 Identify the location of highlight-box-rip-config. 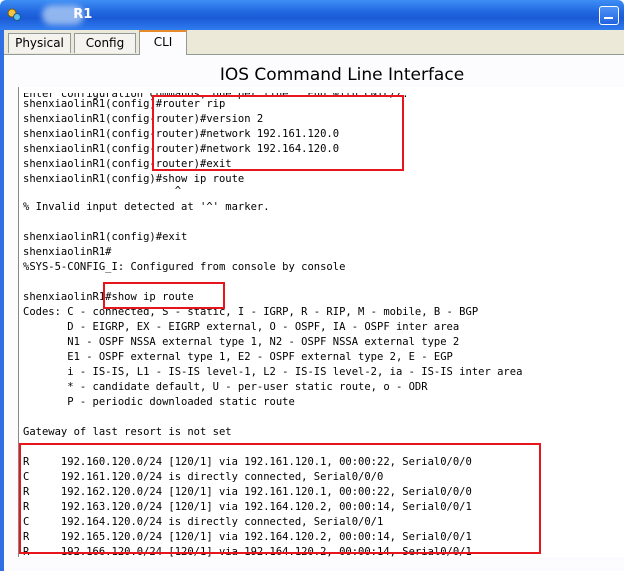
(278, 133).